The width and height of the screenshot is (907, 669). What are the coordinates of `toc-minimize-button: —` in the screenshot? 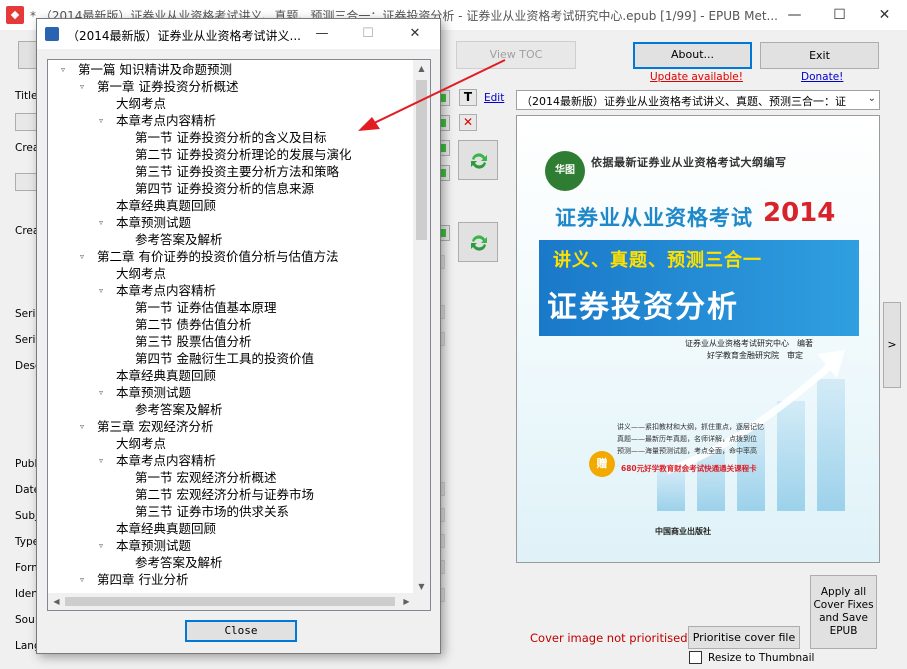 It's located at (322, 34).